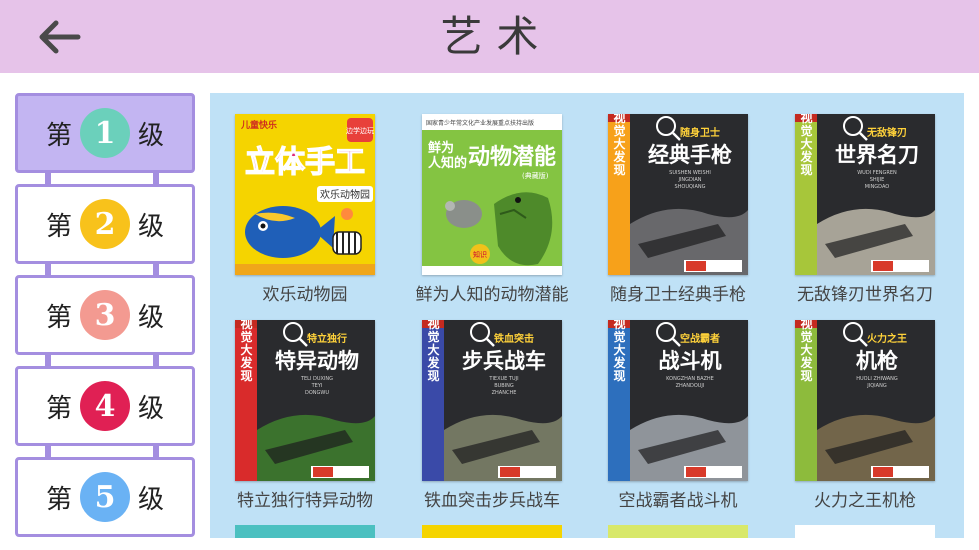 The image size is (979, 550). I want to click on book-cover: 视觉大发现 空战霸者战斗机 KONGZHAN BAZHE ZHANDOUJI, so click(678, 400).